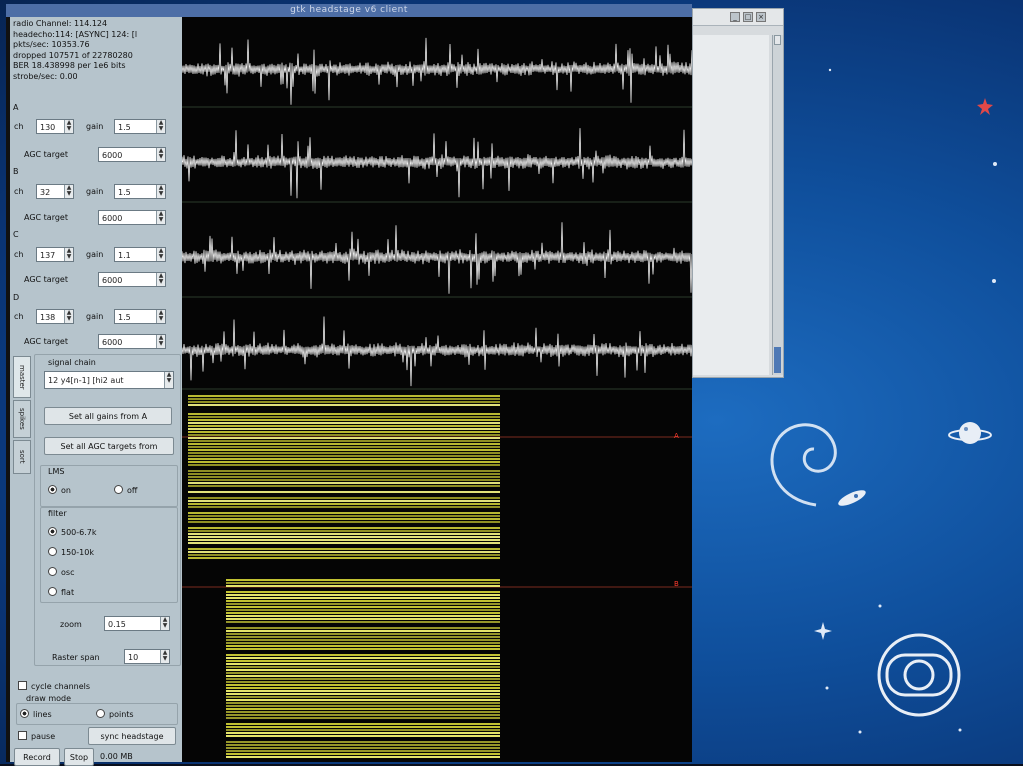 The image size is (1023, 766). I want to click on set-all-agc-targets-button: Set all AGC targets from, so click(109, 446).